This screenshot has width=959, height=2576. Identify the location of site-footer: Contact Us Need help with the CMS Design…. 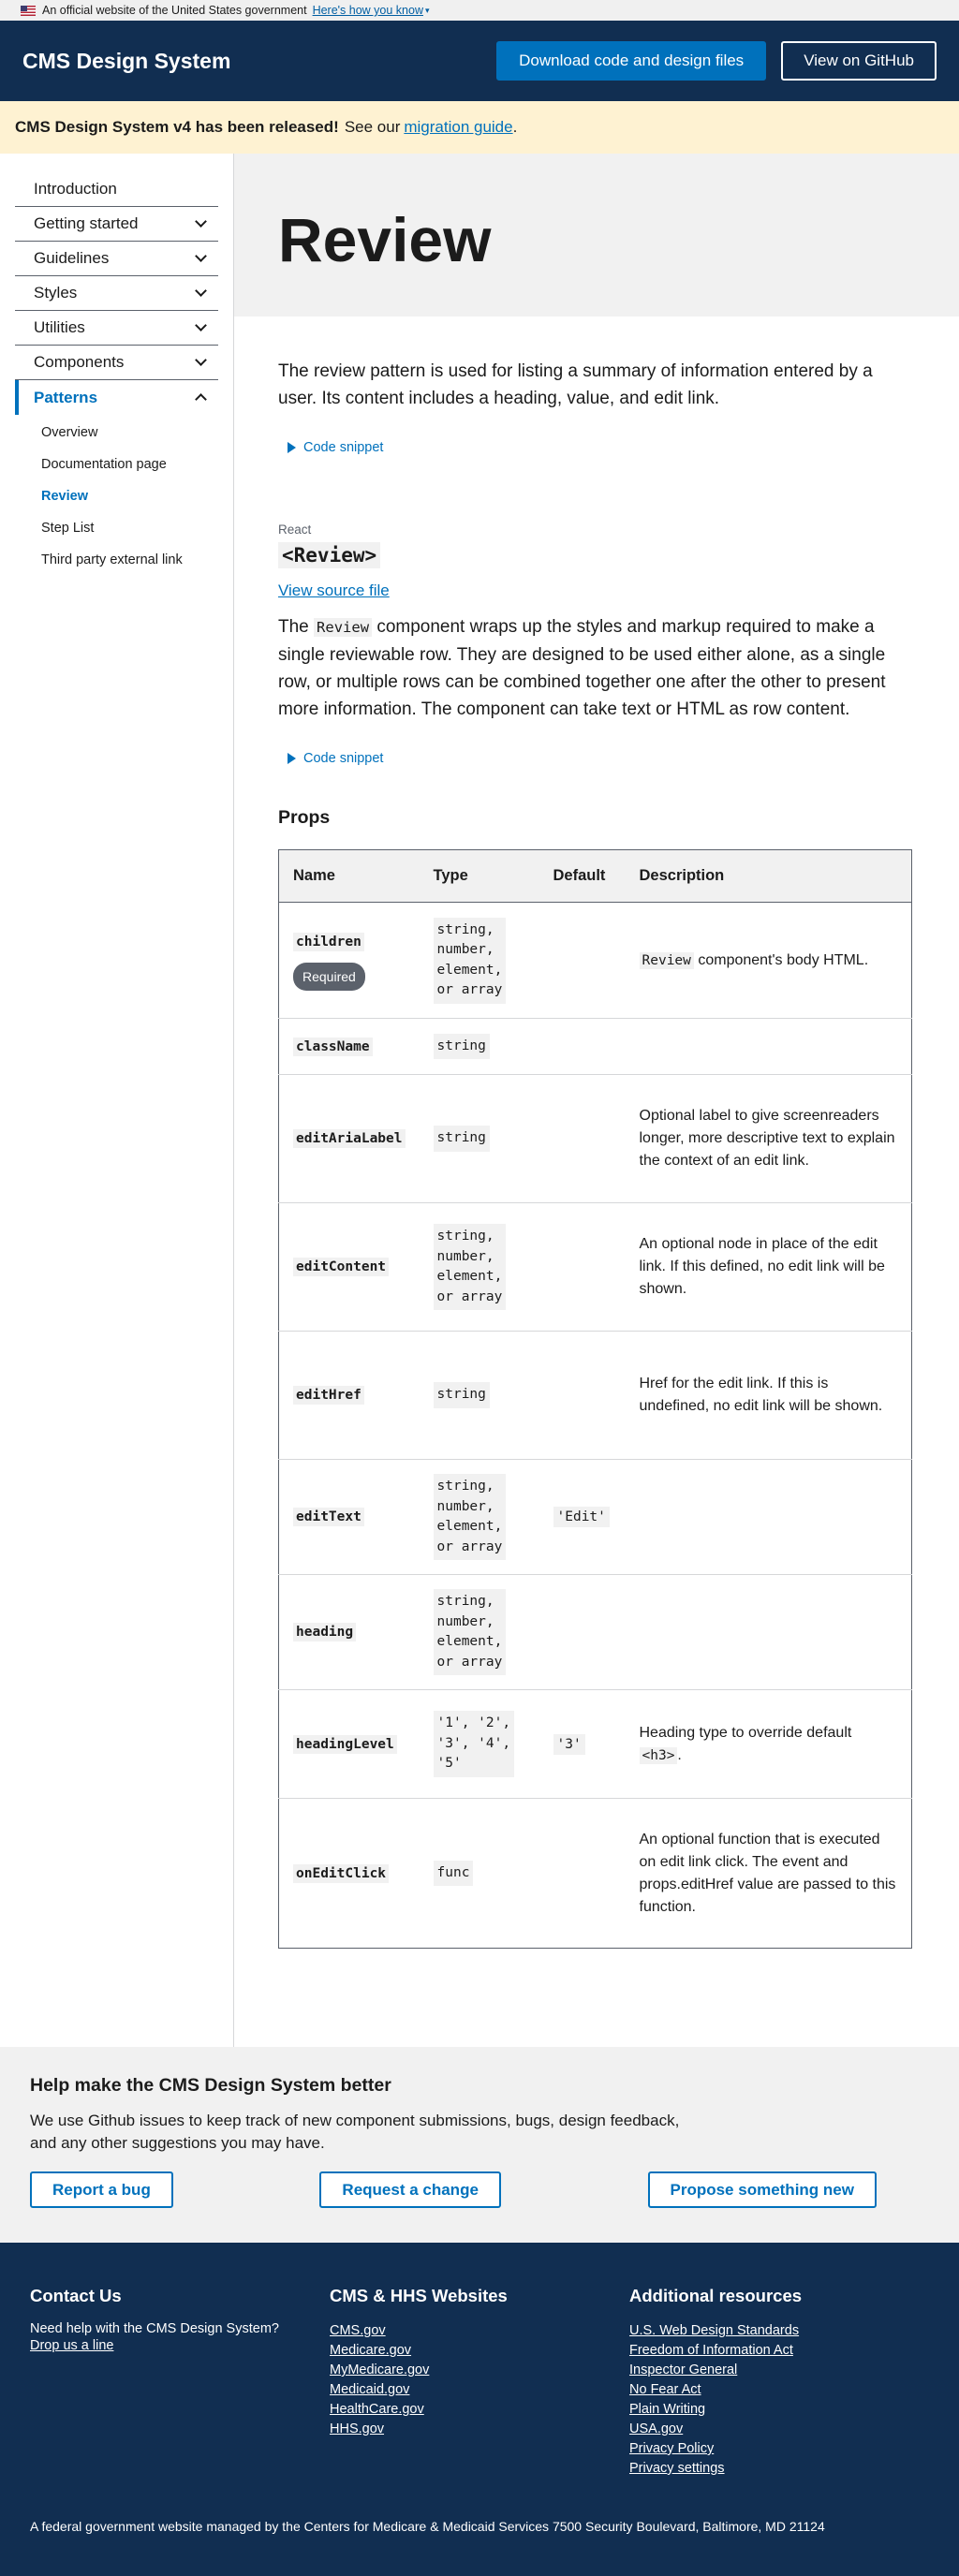
(479, 2409).